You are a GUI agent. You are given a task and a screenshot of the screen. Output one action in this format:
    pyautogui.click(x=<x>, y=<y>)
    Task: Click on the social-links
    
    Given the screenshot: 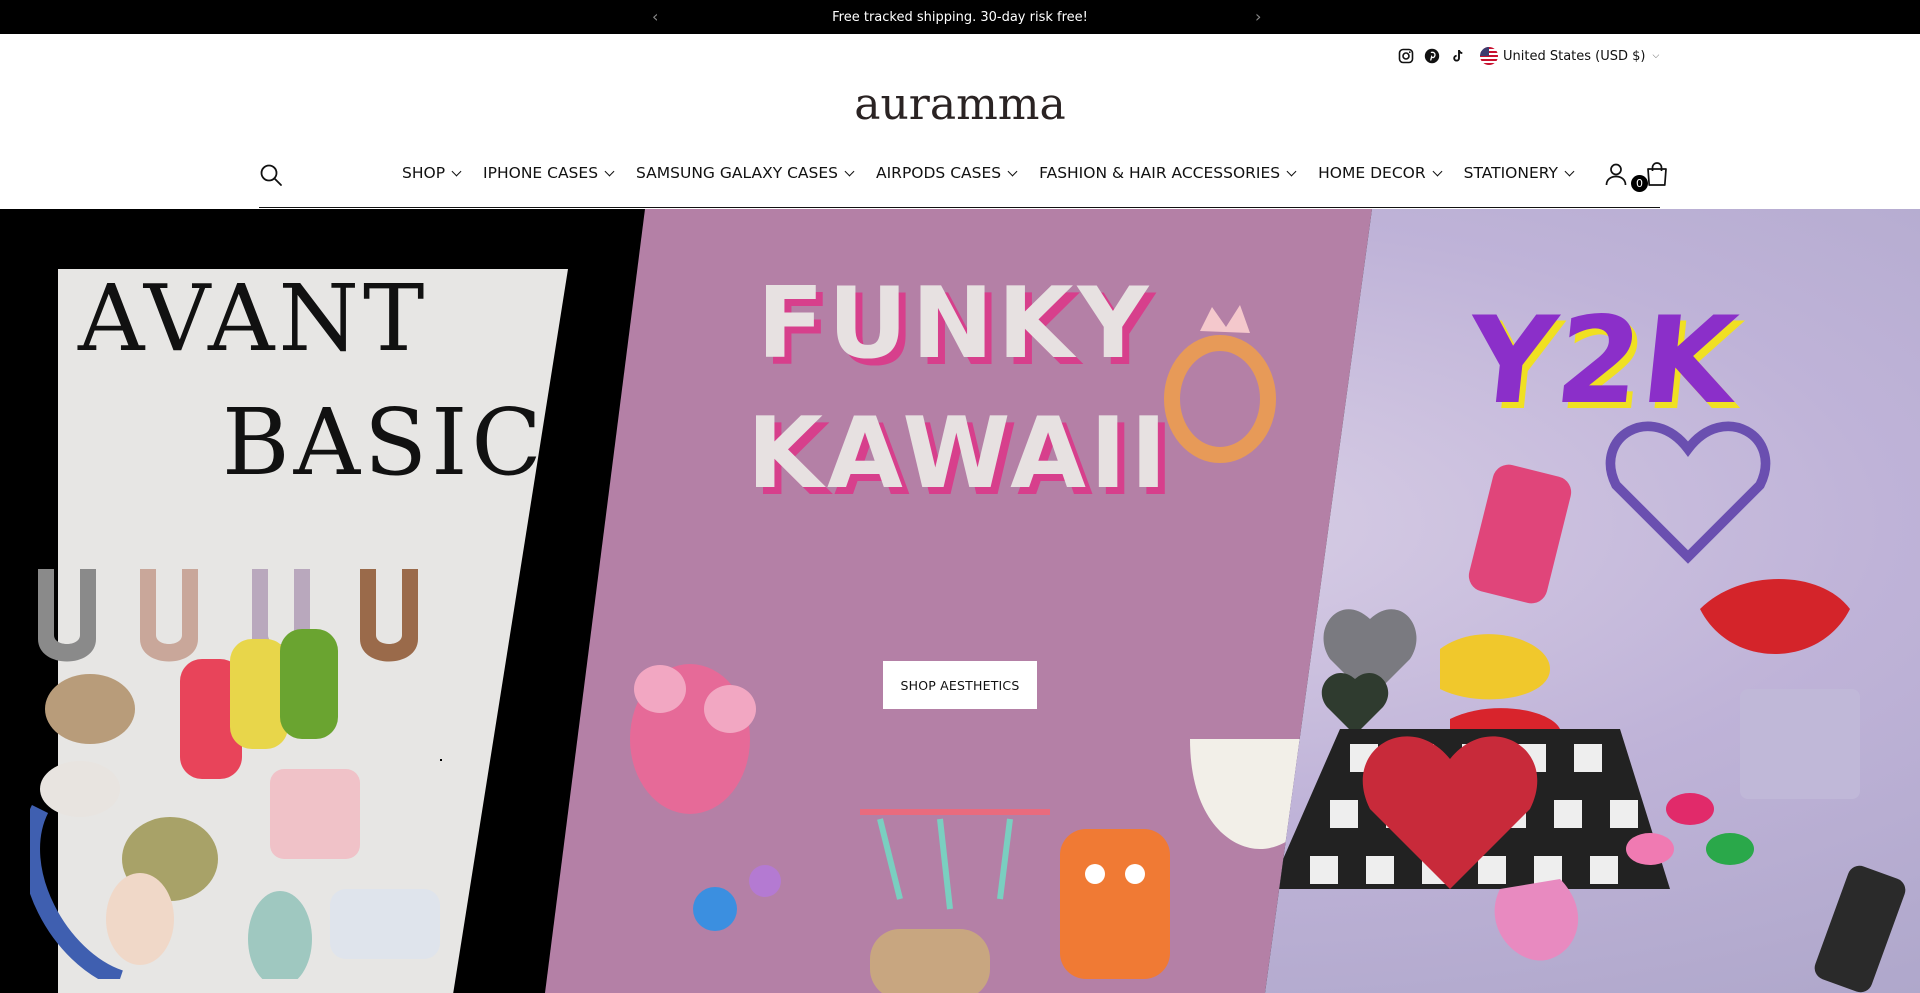 What is the action you would take?
    pyautogui.click(x=1432, y=56)
    